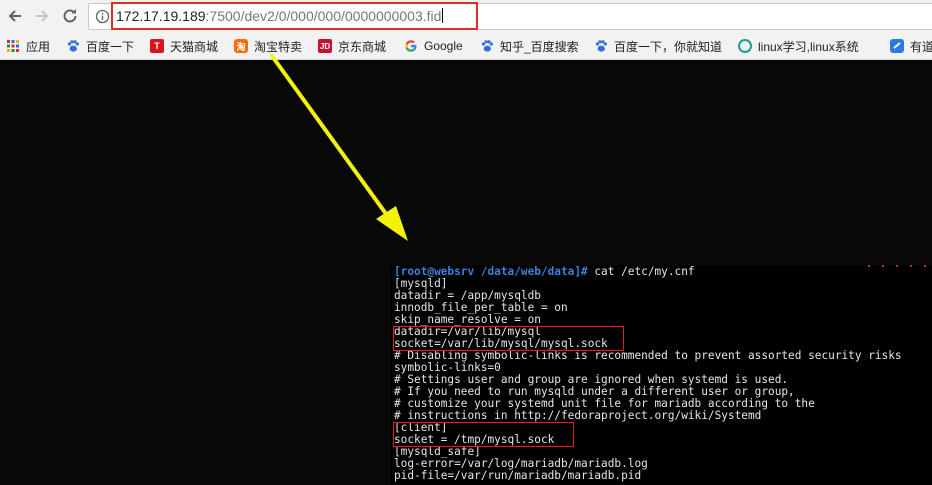  Describe the element at coordinates (921, 46) in the screenshot. I see `bookmark-label: 有道` at that location.